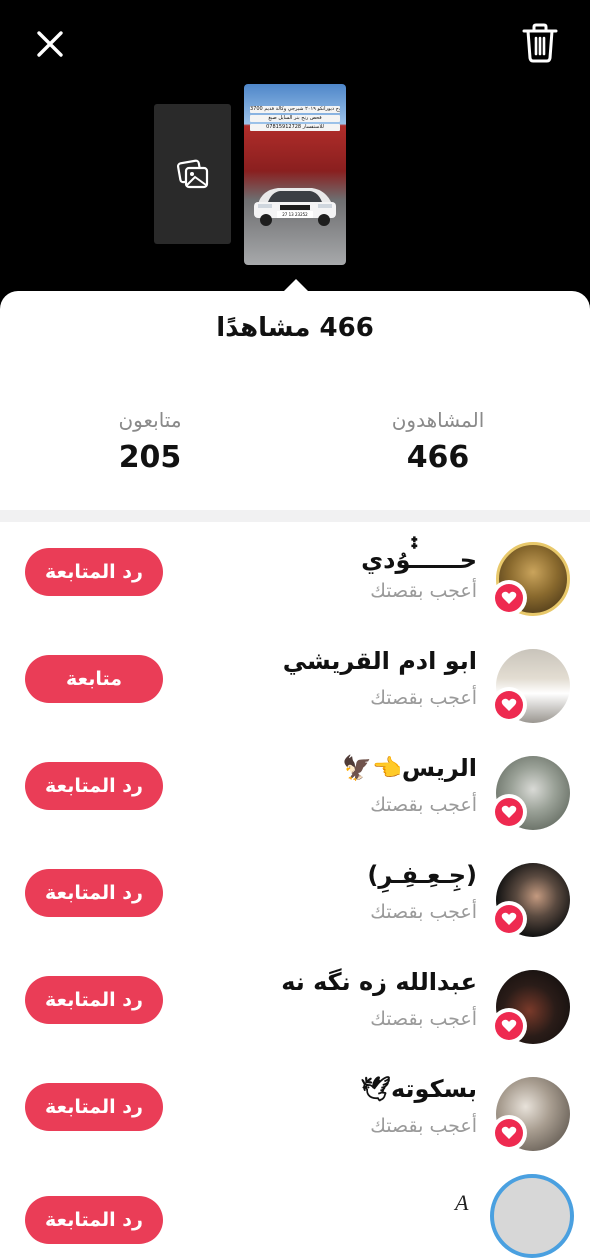 This screenshot has height=1258, width=590. I want to click on viewer-name: حـــــ๋๋ـوُدي, so click(419, 559).